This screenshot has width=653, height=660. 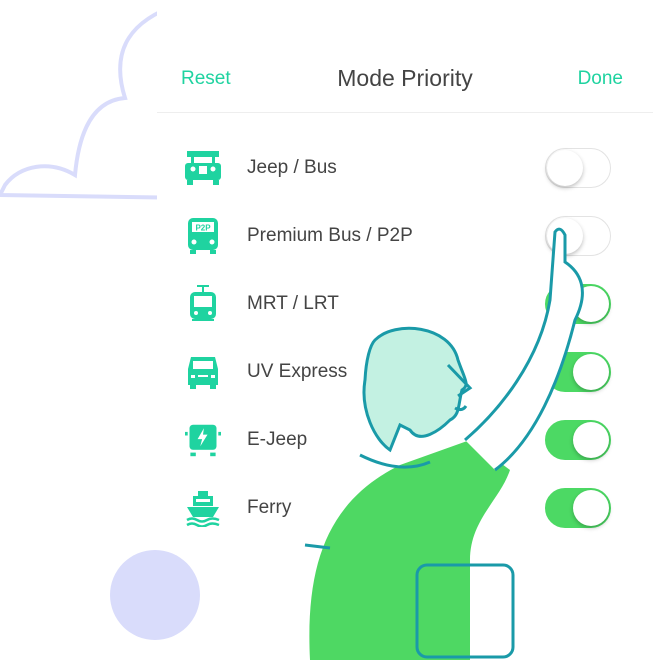 I want to click on ferry-icon, so click(x=203, y=509).